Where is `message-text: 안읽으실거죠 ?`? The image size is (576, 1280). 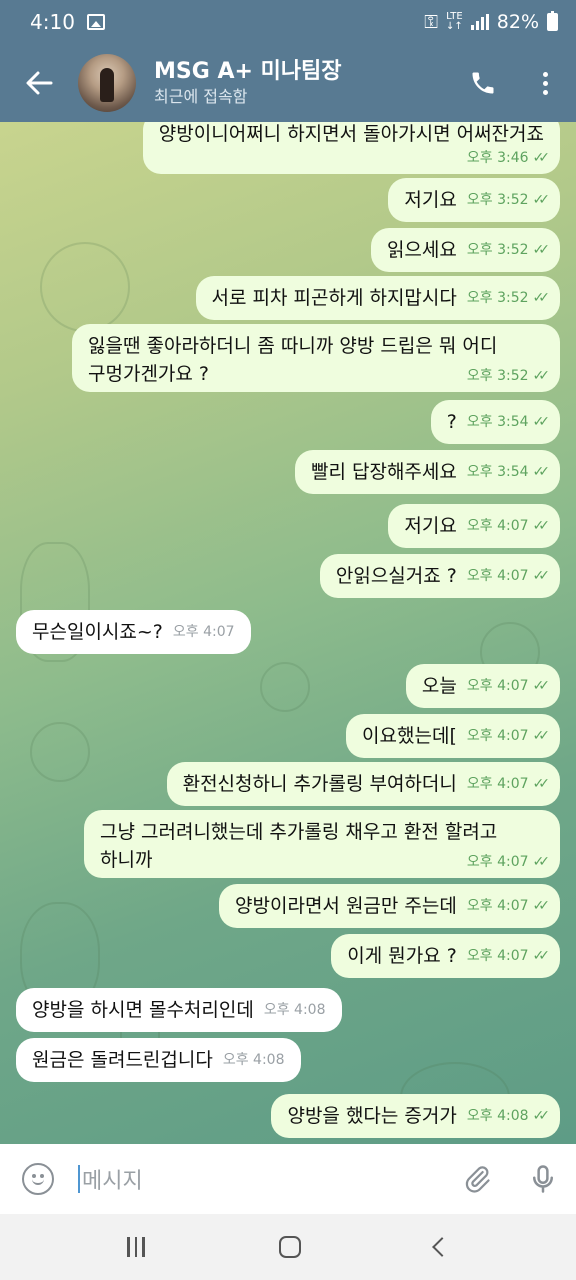 message-text: 안읽으실거죠 ? is located at coordinates (396, 576).